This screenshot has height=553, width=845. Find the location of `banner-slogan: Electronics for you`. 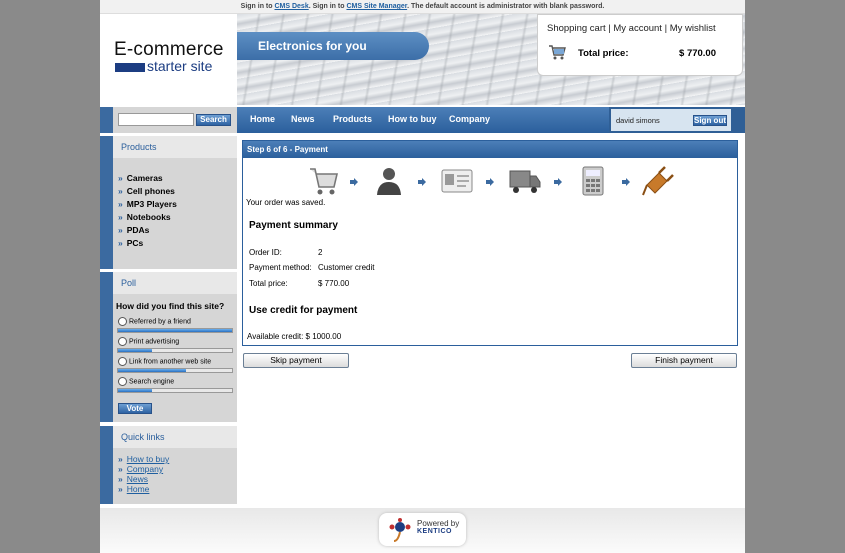

banner-slogan: Electronics for you is located at coordinates (333, 46).